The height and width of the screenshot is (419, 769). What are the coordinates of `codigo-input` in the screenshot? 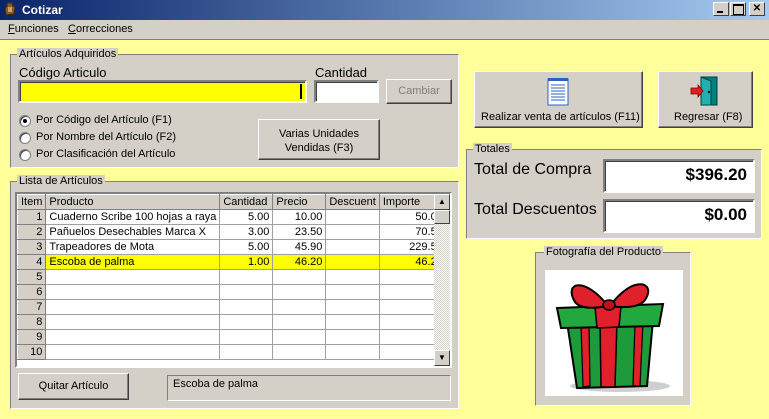 It's located at (162, 91).